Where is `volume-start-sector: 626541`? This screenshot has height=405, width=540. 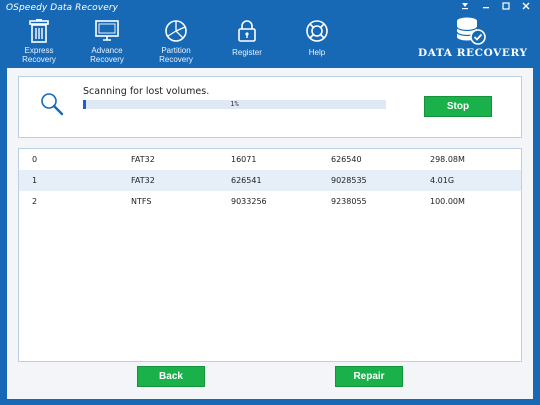 volume-start-sector: 626541 is located at coordinates (246, 180).